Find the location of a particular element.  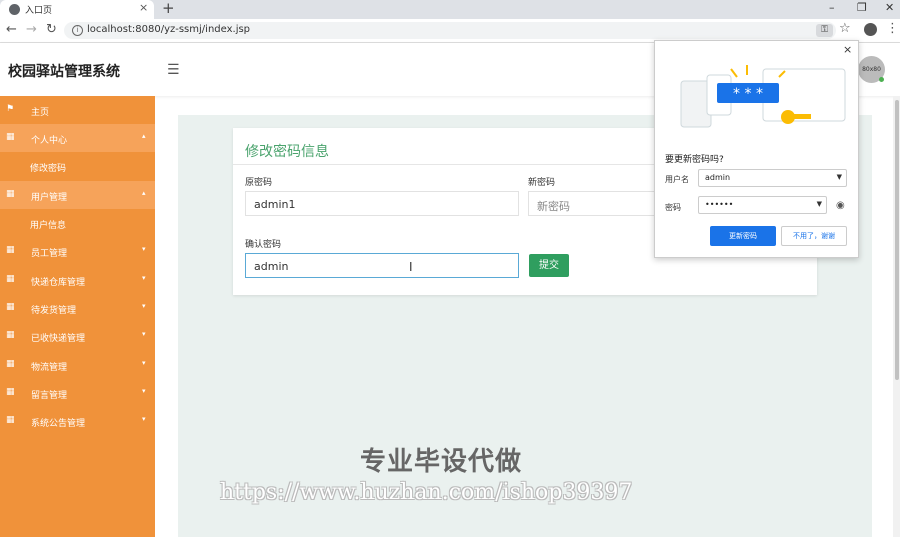

eye-icon: ◉ is located at coordinates (840, 205).